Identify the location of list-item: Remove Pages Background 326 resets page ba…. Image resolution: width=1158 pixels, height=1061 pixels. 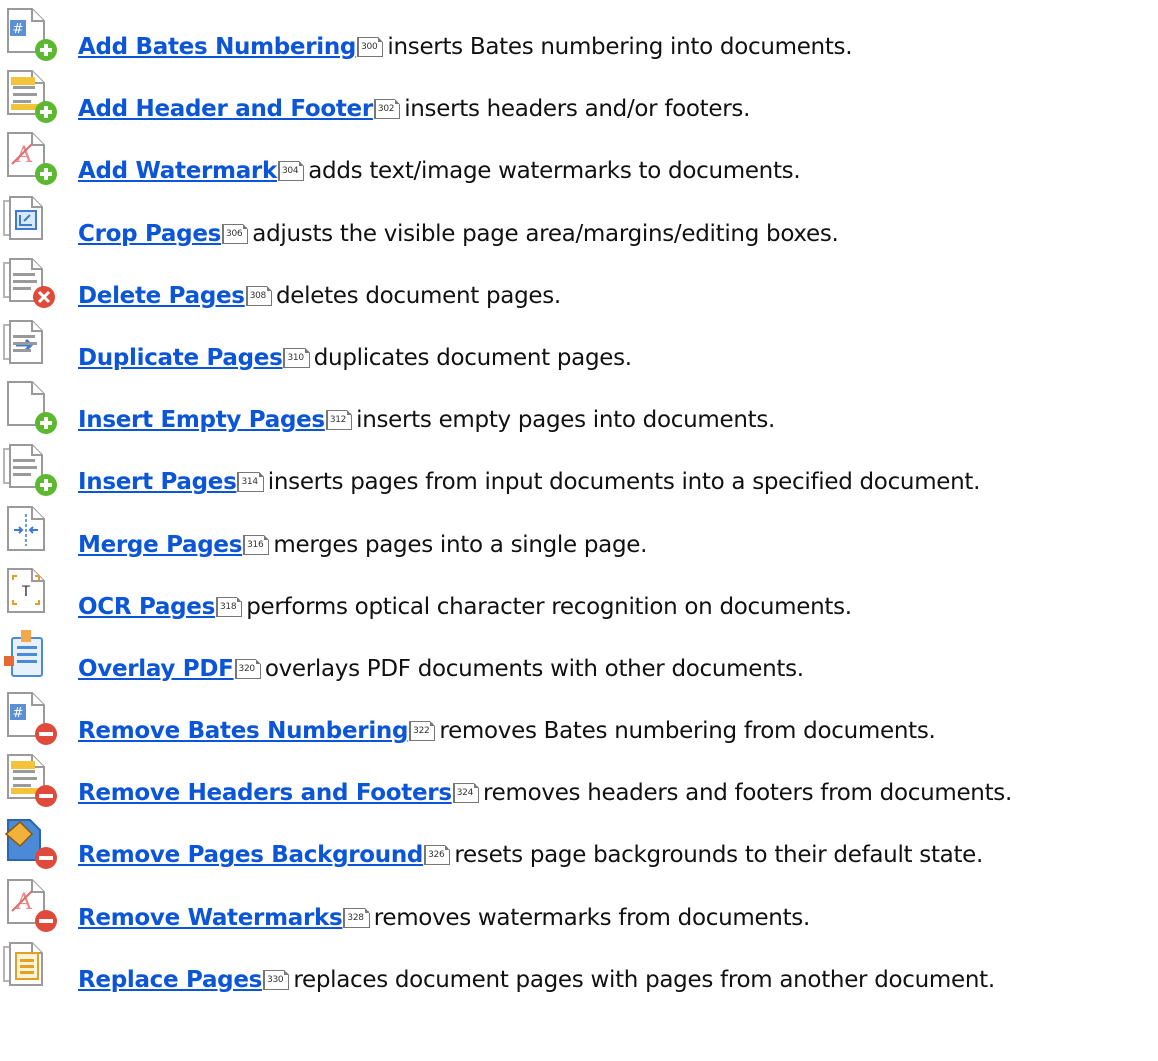
(579, 839).